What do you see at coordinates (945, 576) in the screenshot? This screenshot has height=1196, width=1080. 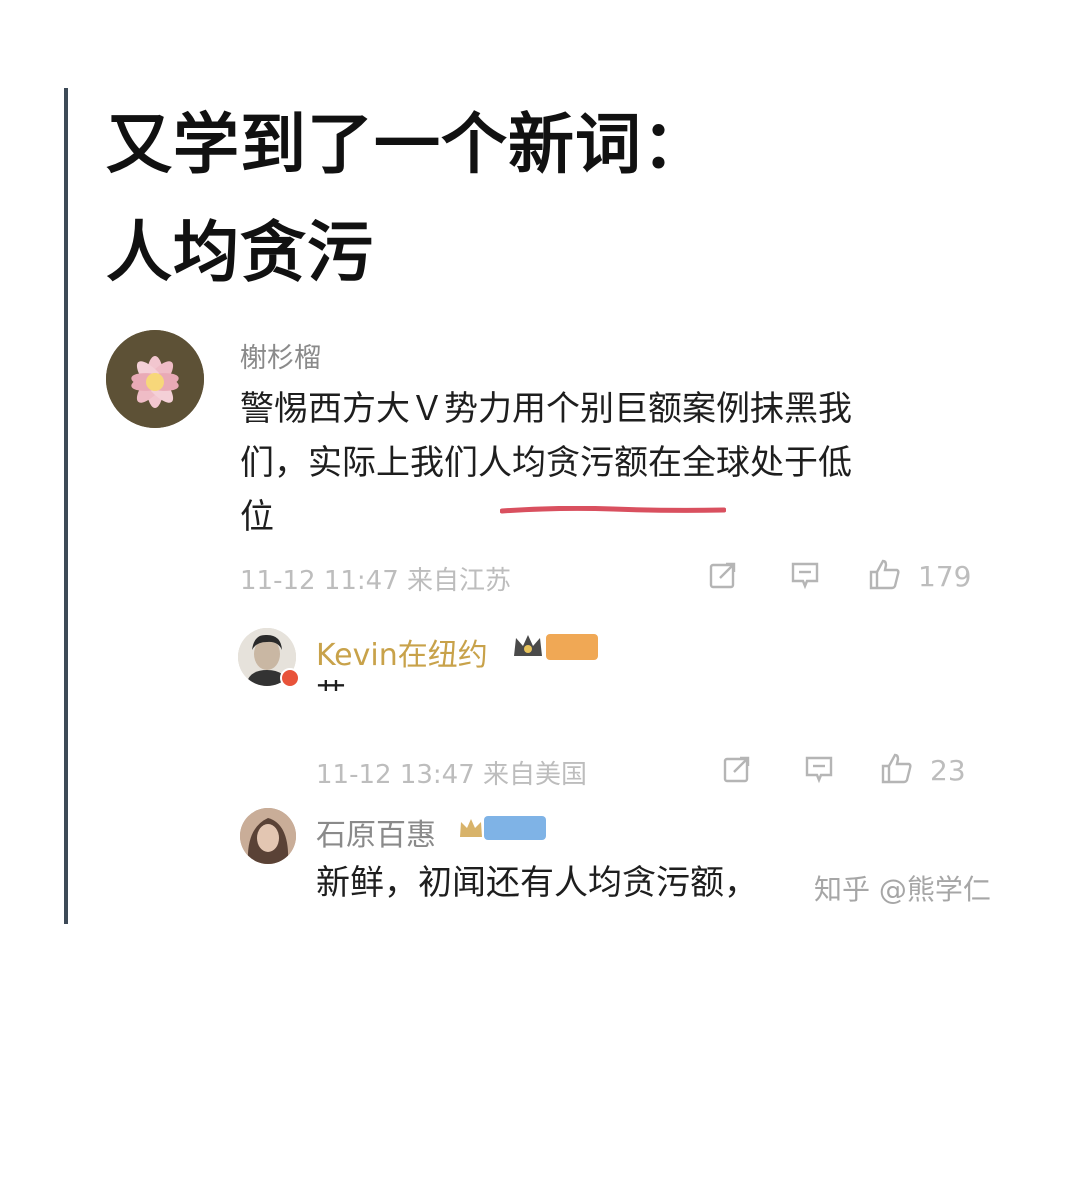 I see `like-count: 179` at bounding box center [945, 576].